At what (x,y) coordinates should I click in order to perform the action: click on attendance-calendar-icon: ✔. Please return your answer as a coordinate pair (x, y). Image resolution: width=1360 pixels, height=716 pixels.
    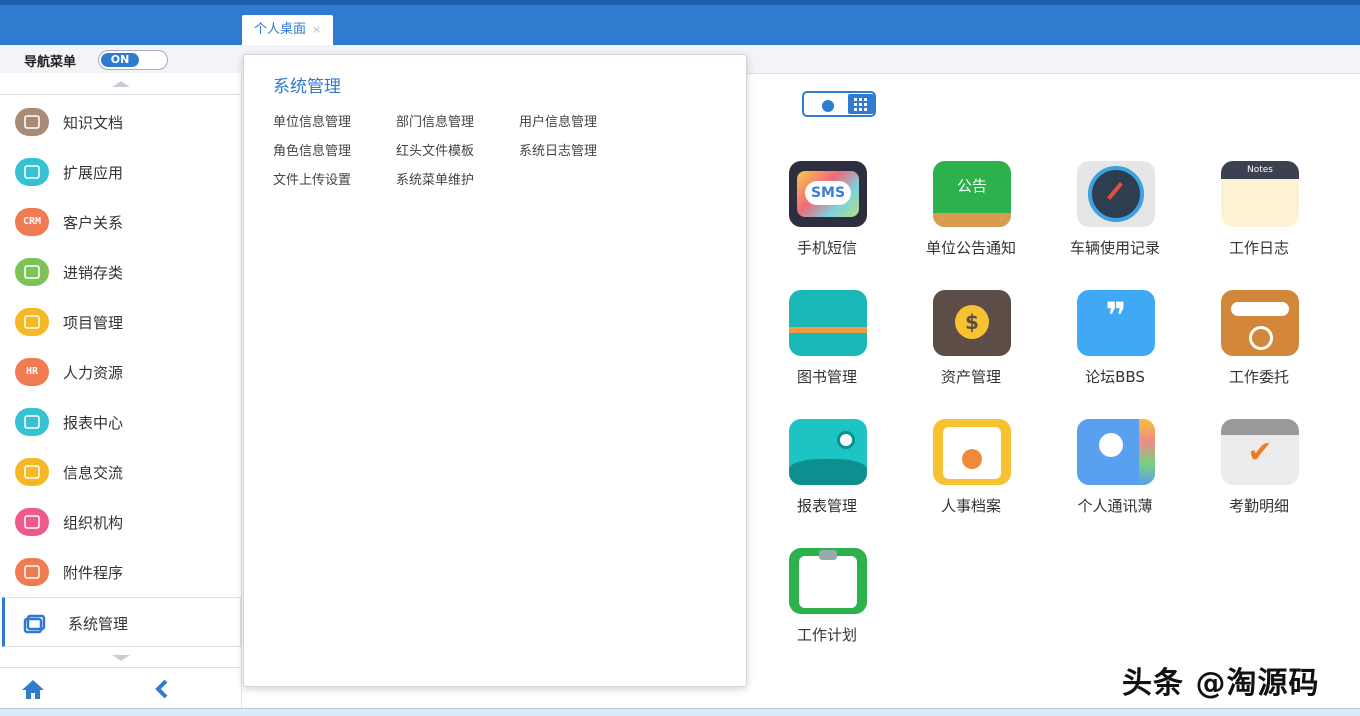
    Looking at the image, I should click on (1260, 452).